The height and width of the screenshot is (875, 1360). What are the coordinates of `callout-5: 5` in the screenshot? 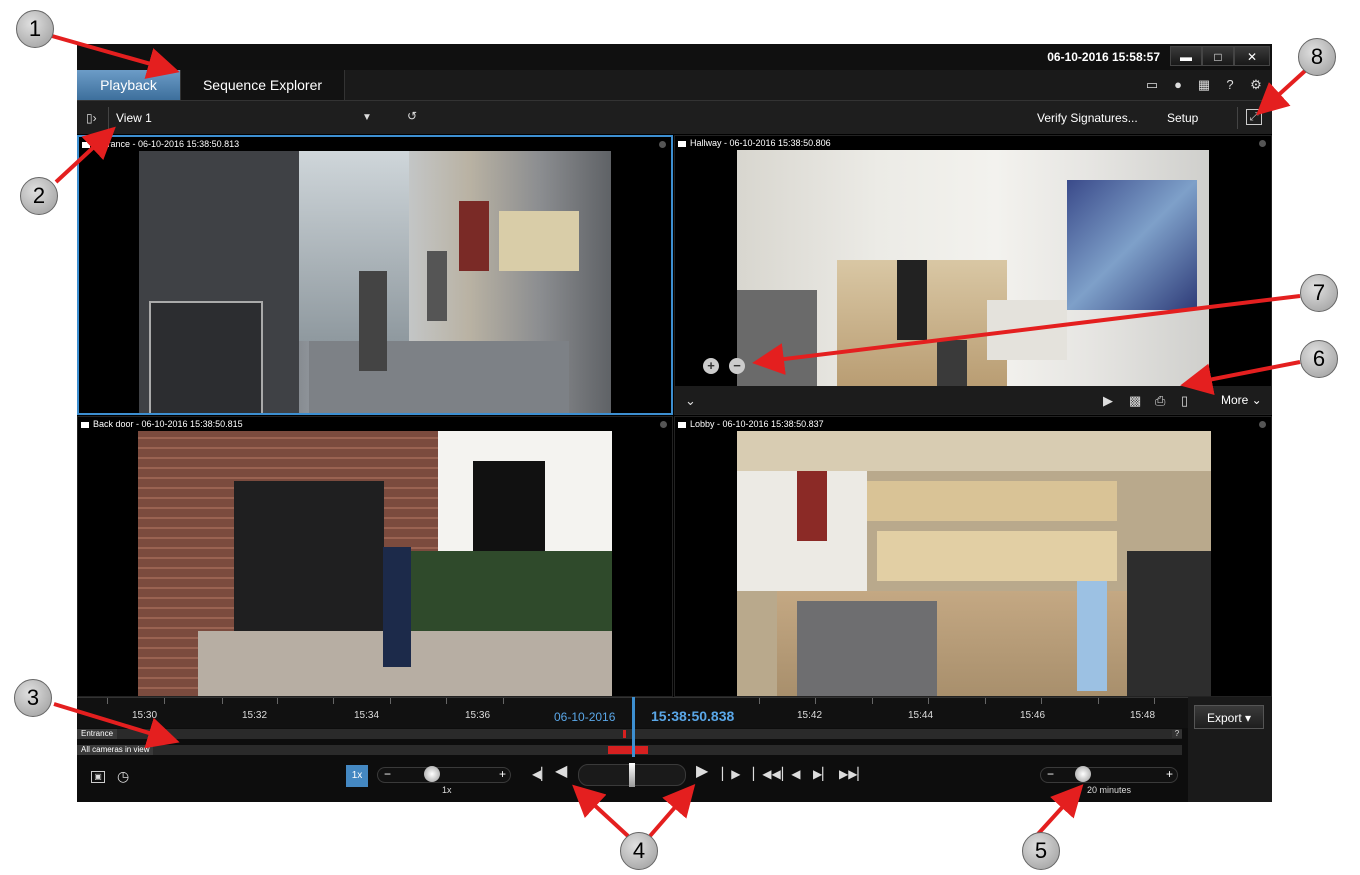 It's located at (1041, 851).